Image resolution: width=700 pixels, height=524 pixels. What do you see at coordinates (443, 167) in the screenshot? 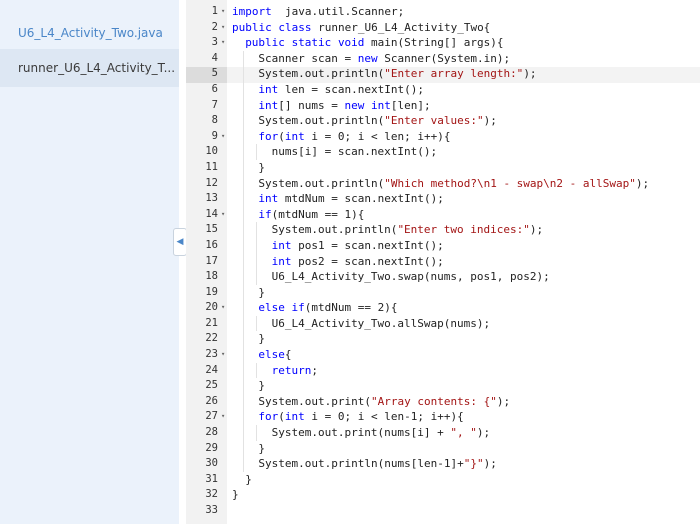
I see `code-line: 11}` at bounding box center [443, 167].